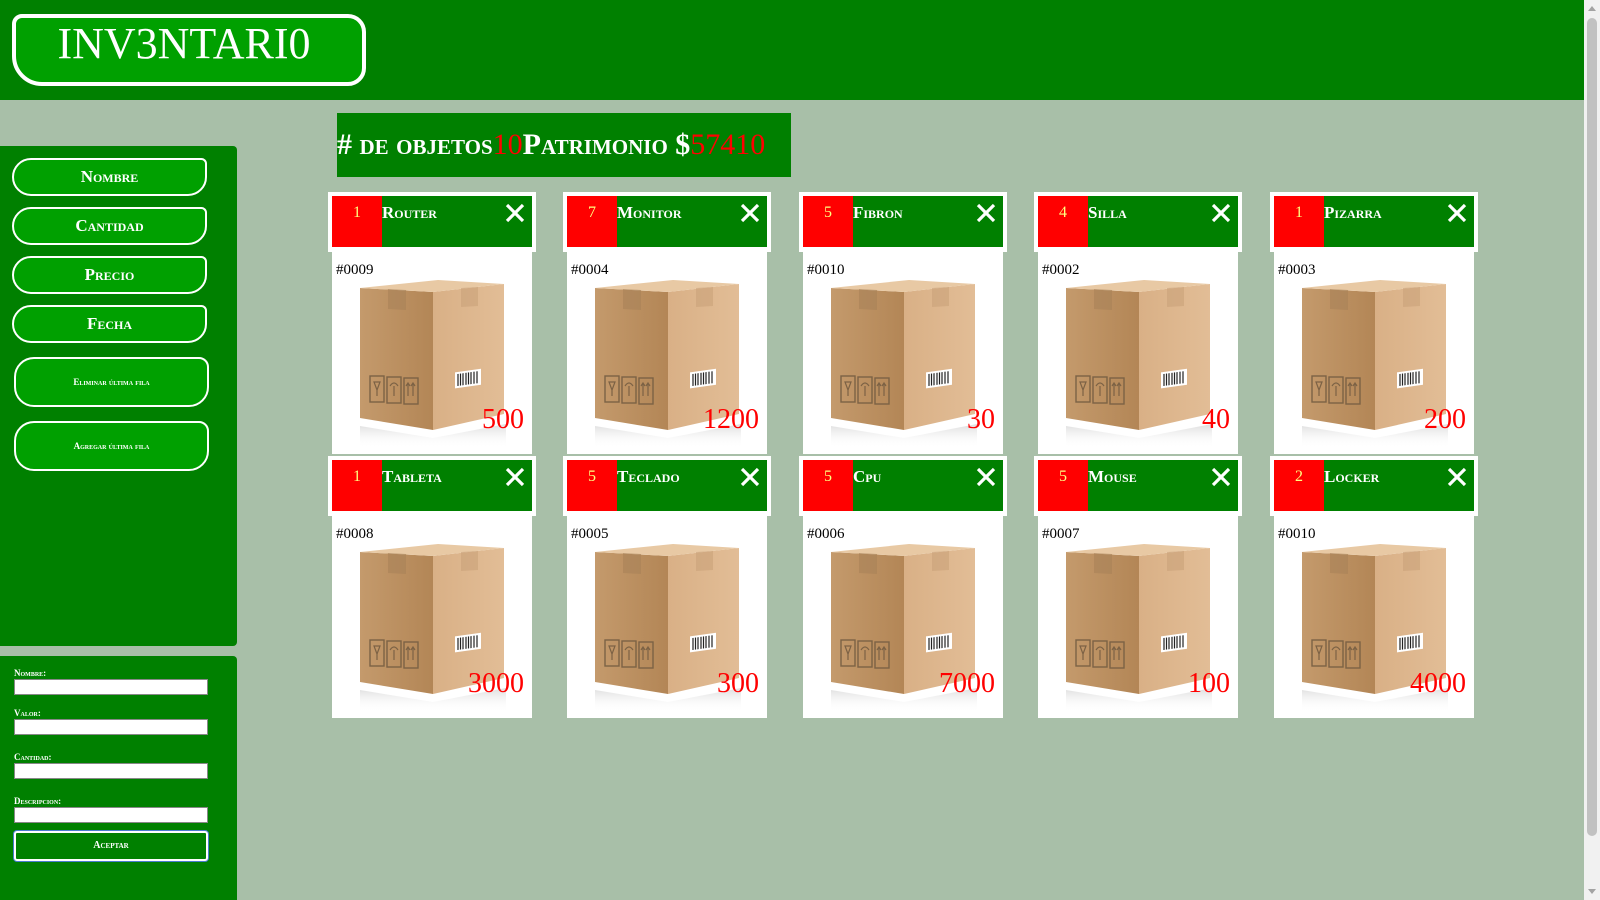  Describe the element at coordinates (1061, 534) in the screenshot. I see `item-code: #0007` at that location.